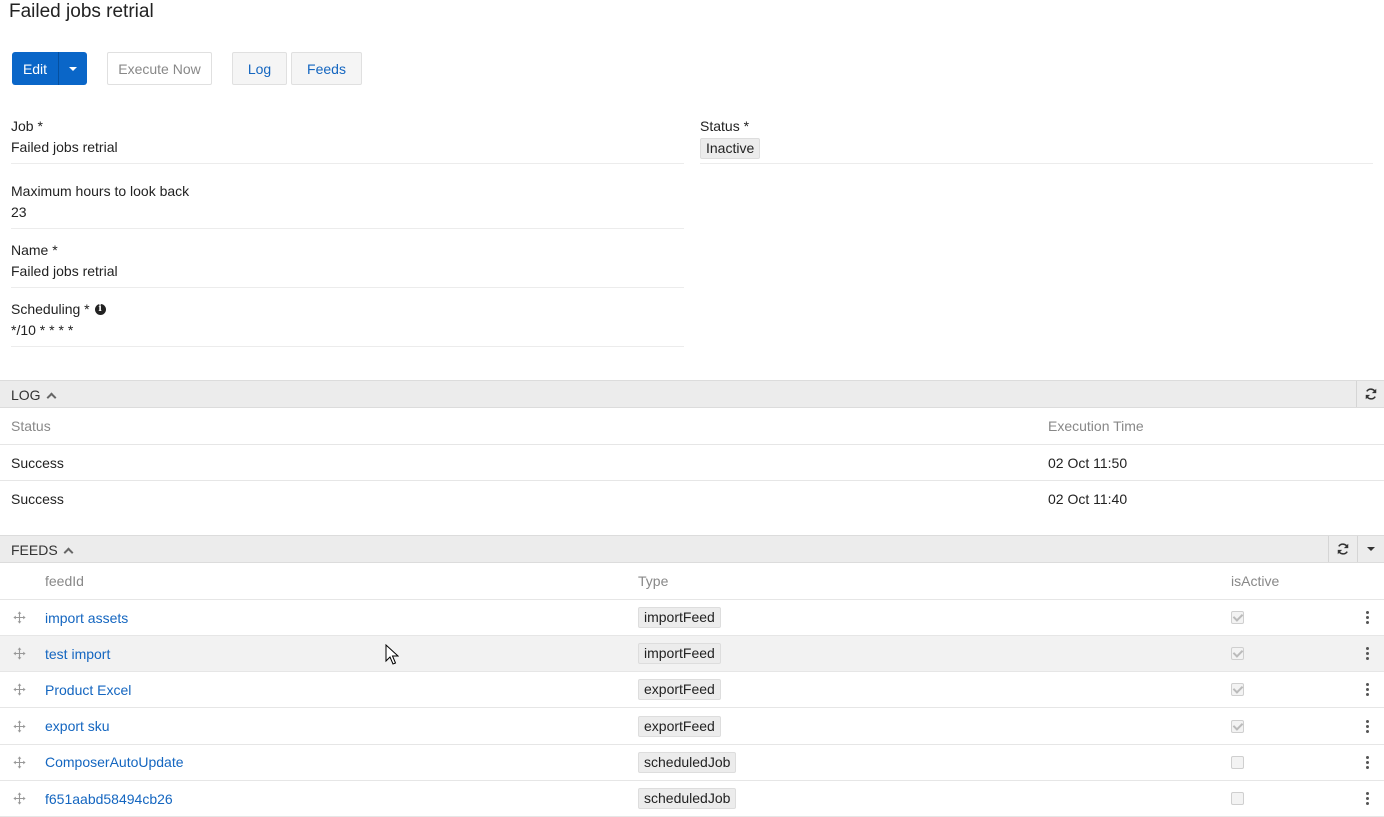  I want to click on feed-row: Product Excel exportFeed, so click(692, 690).